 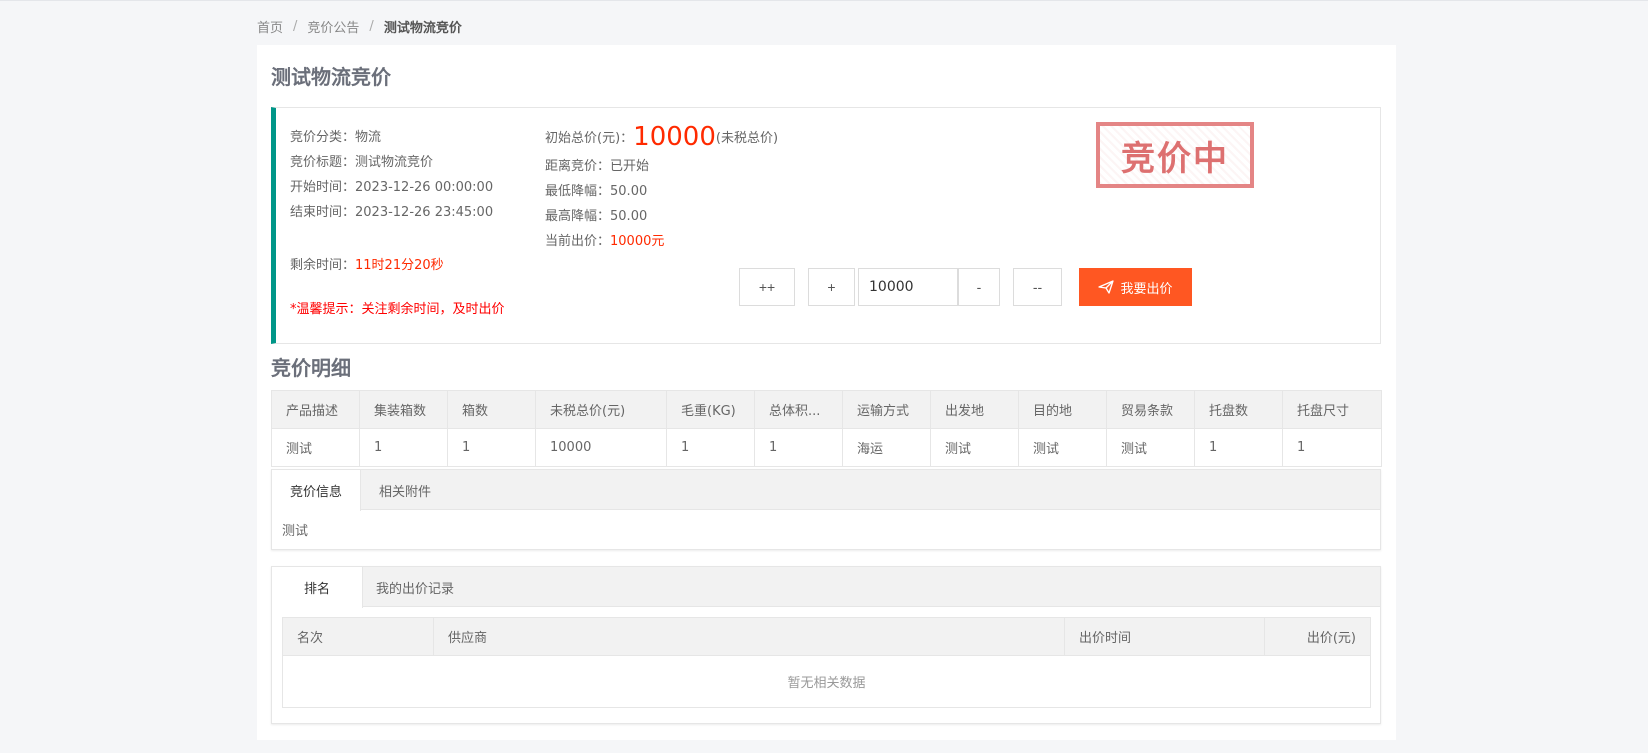 What do you see at coordinates (323, 265) in the screenshot?
I see `remaining-time-label: 剩余时间：` at bounding box center [323, 265].